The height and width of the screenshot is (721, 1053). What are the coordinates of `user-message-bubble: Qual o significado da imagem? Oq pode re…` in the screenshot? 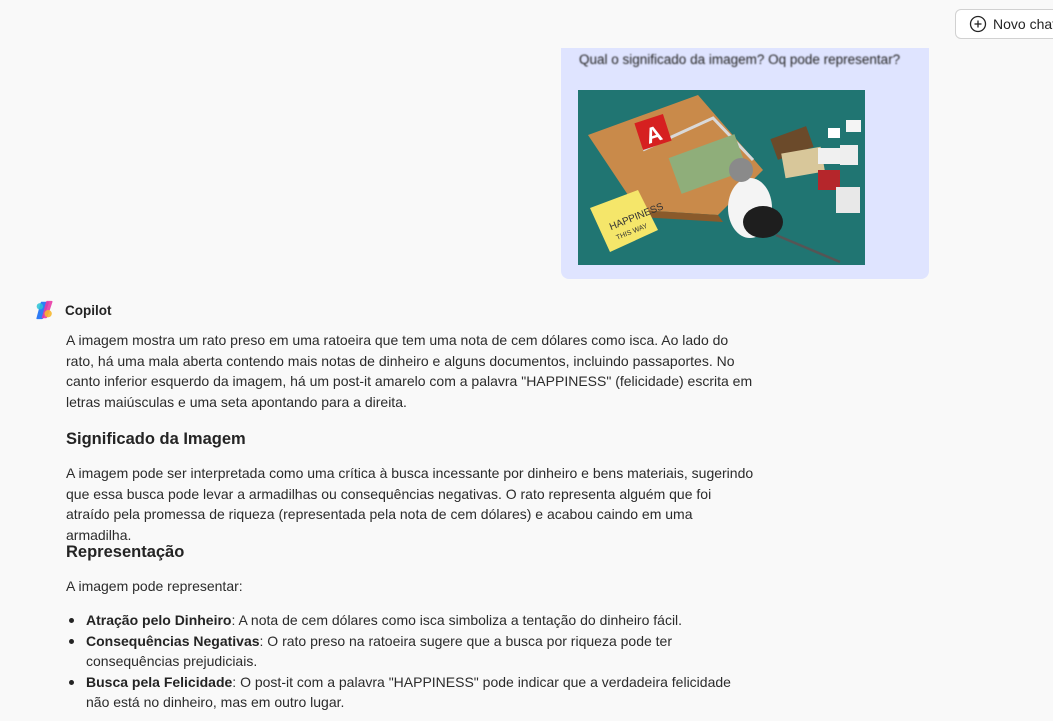 It's located at (745, 163).